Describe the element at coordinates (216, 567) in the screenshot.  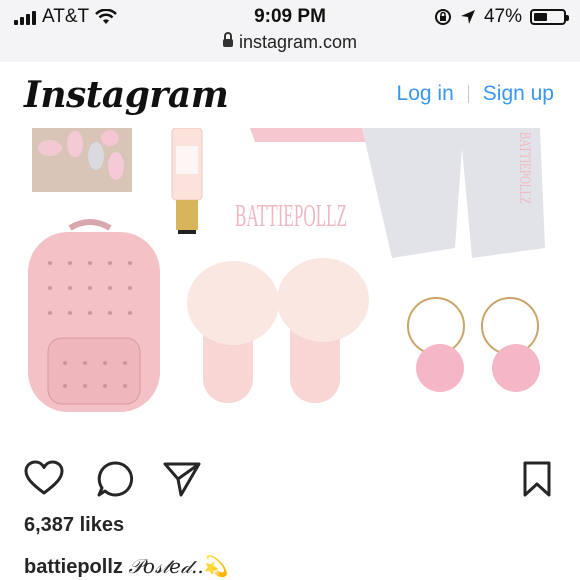
I see `dizzy-emoji: 💫` at that location.